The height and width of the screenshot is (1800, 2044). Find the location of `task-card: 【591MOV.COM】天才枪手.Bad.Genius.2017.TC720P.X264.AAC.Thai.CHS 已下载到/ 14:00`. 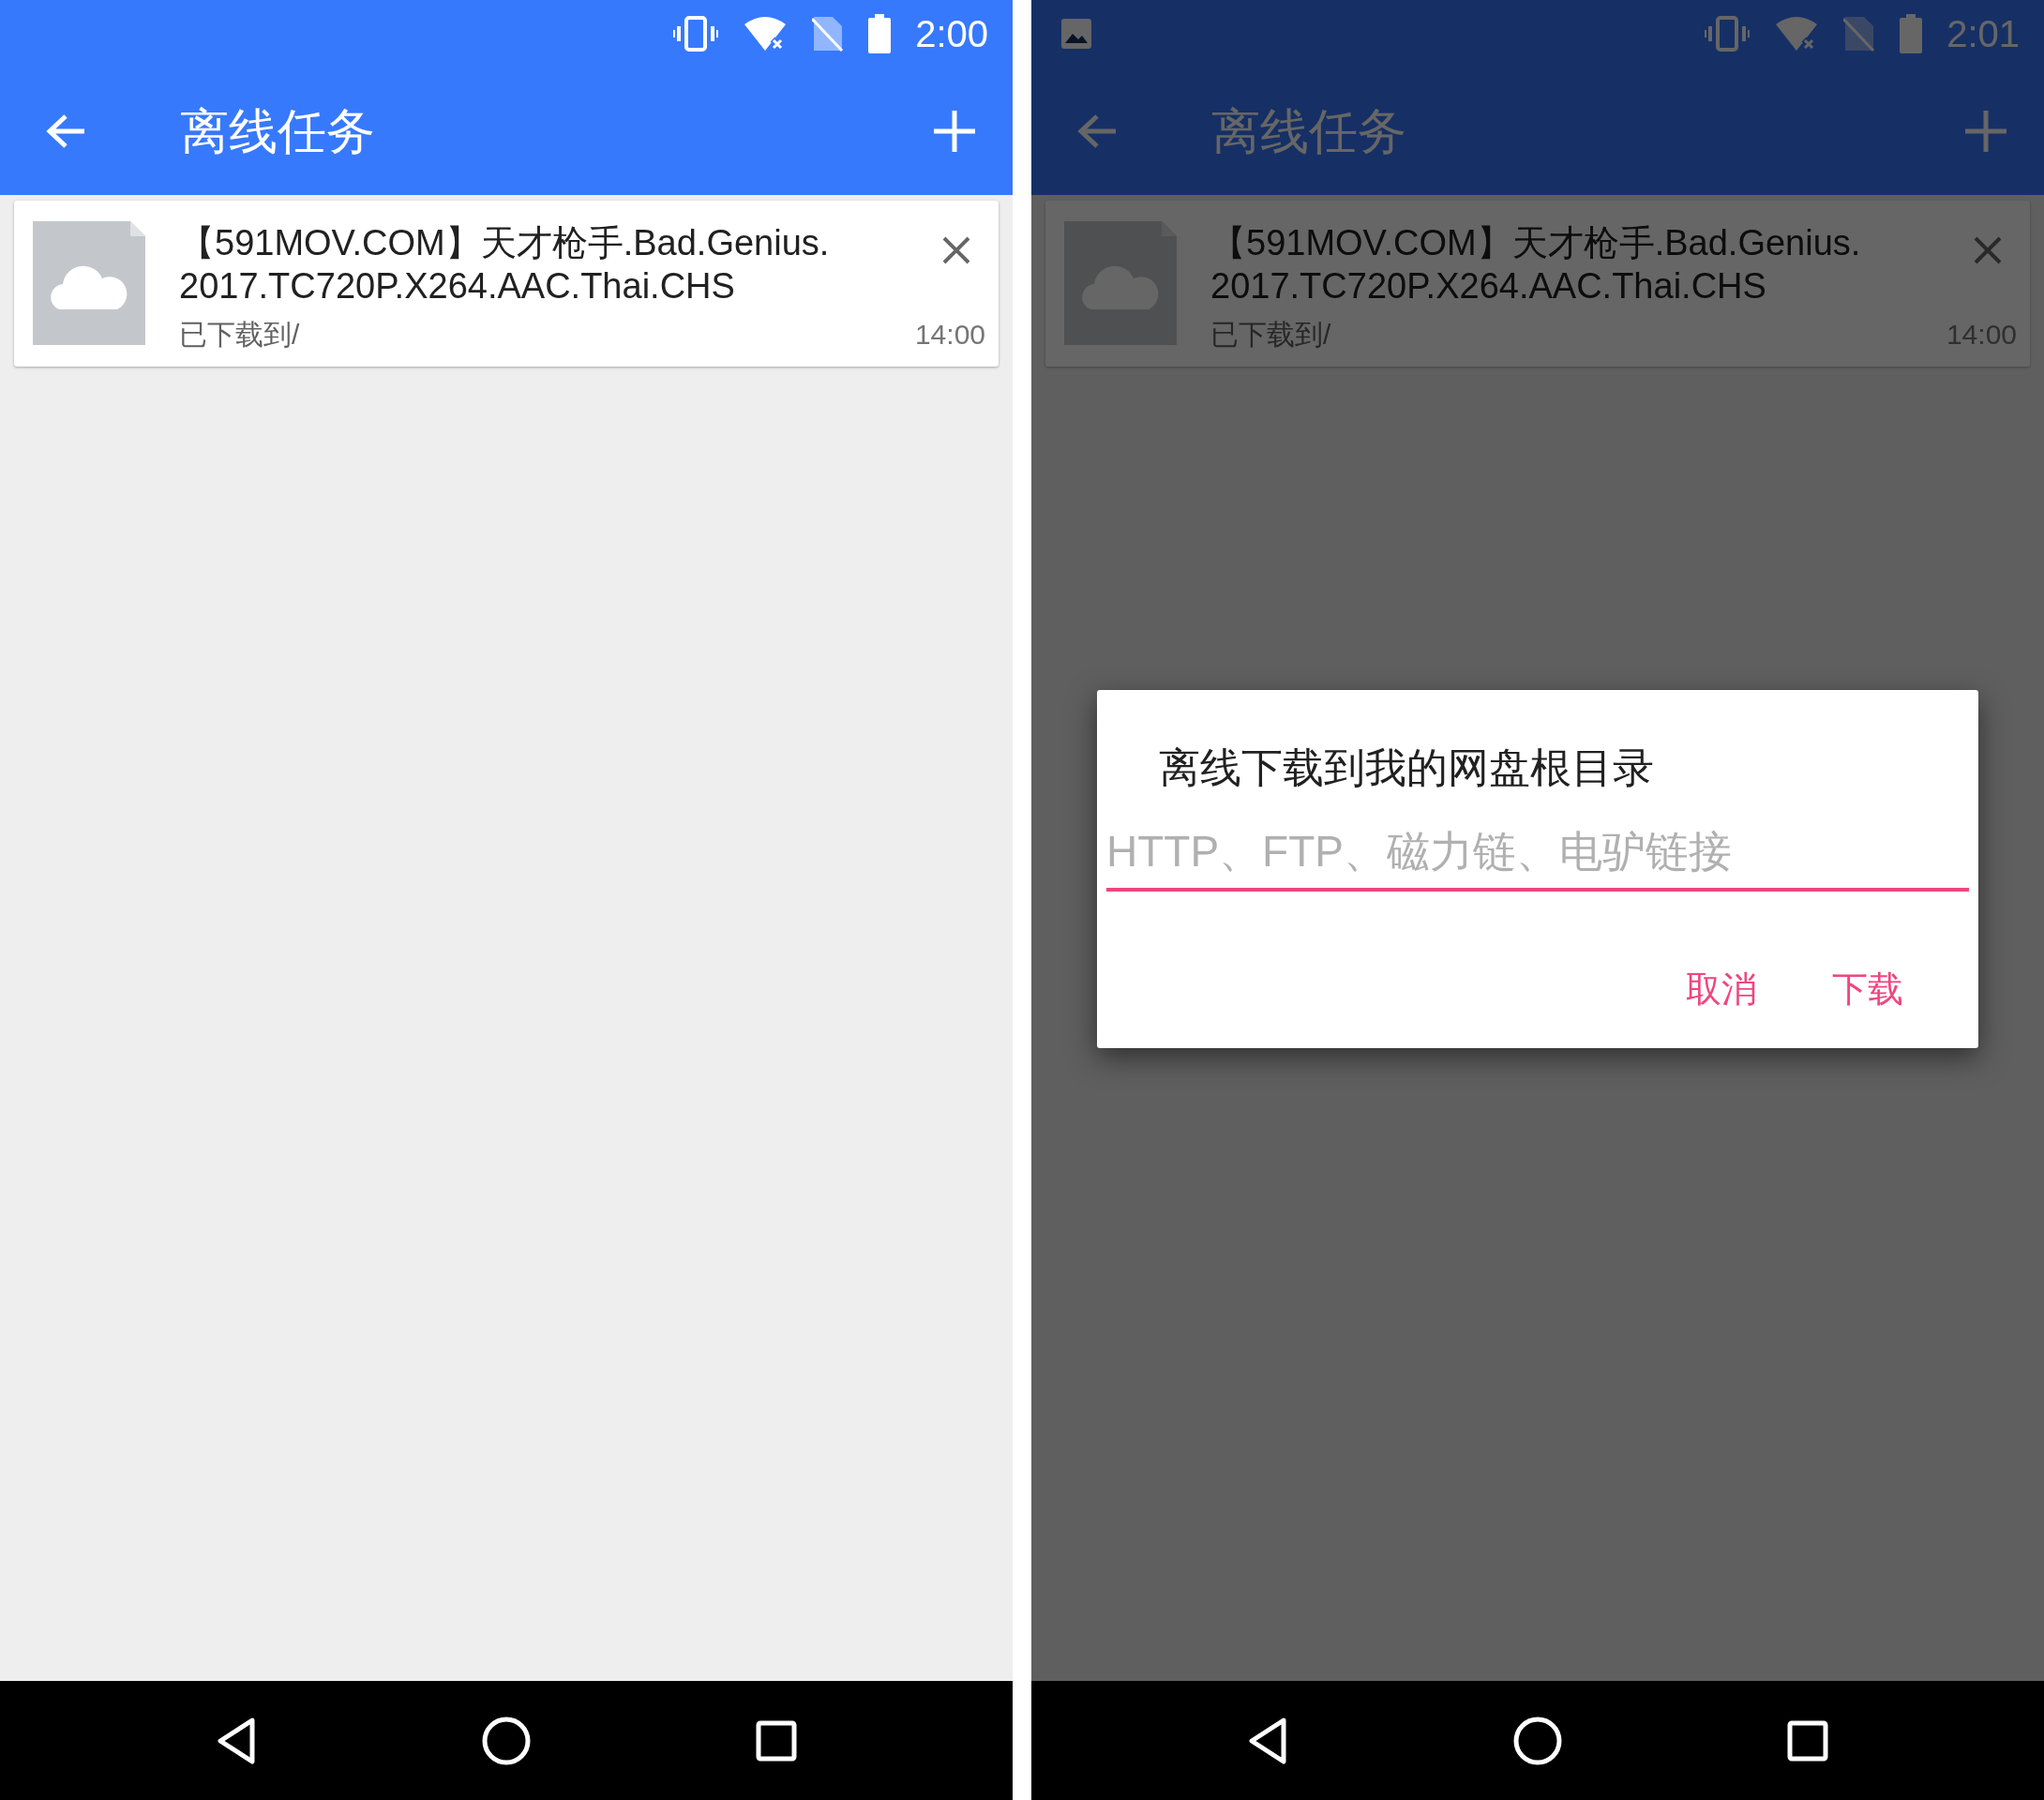

task-card: 【591MOV.COM】天才枪手.Bad.Genius.2017.TC720P.X264.AAC.Thai.CHS 已下载到/ 14:00 is located at coordinates (507, 284).